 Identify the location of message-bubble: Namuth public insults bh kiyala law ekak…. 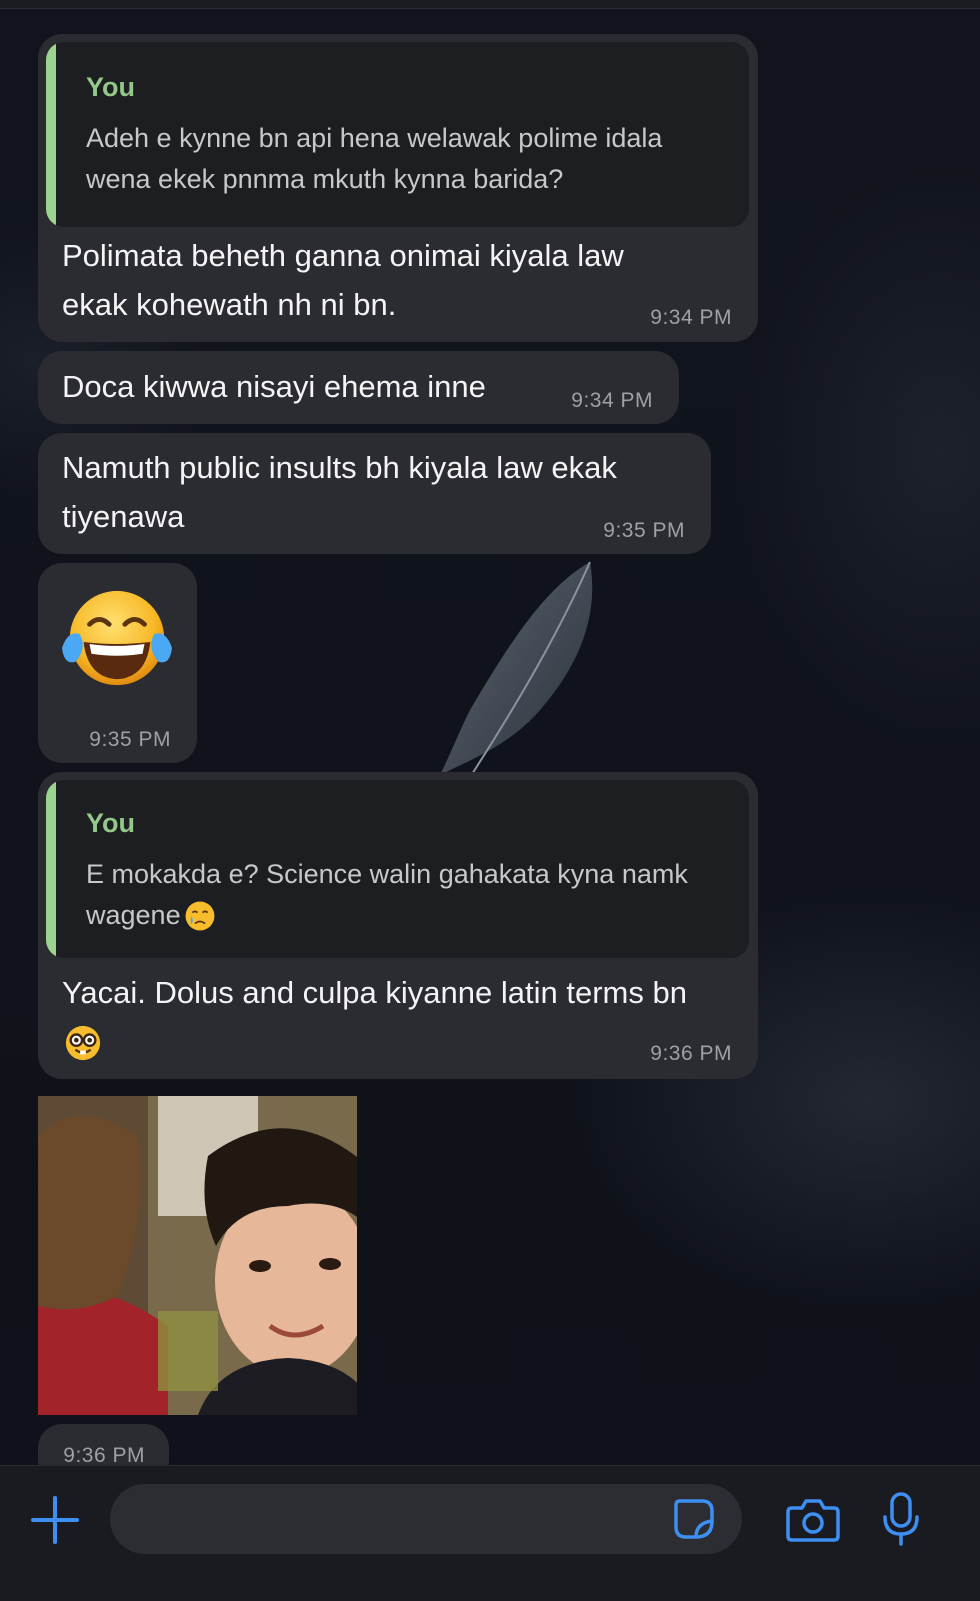
(374, 493).